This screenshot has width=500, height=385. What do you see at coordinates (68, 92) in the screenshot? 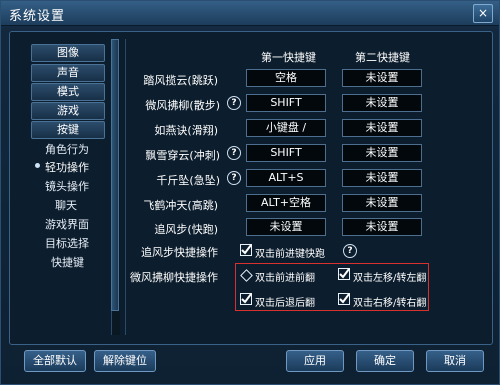
I see `sidebar-button-mode: 模式` at bounding box center [68, 92].